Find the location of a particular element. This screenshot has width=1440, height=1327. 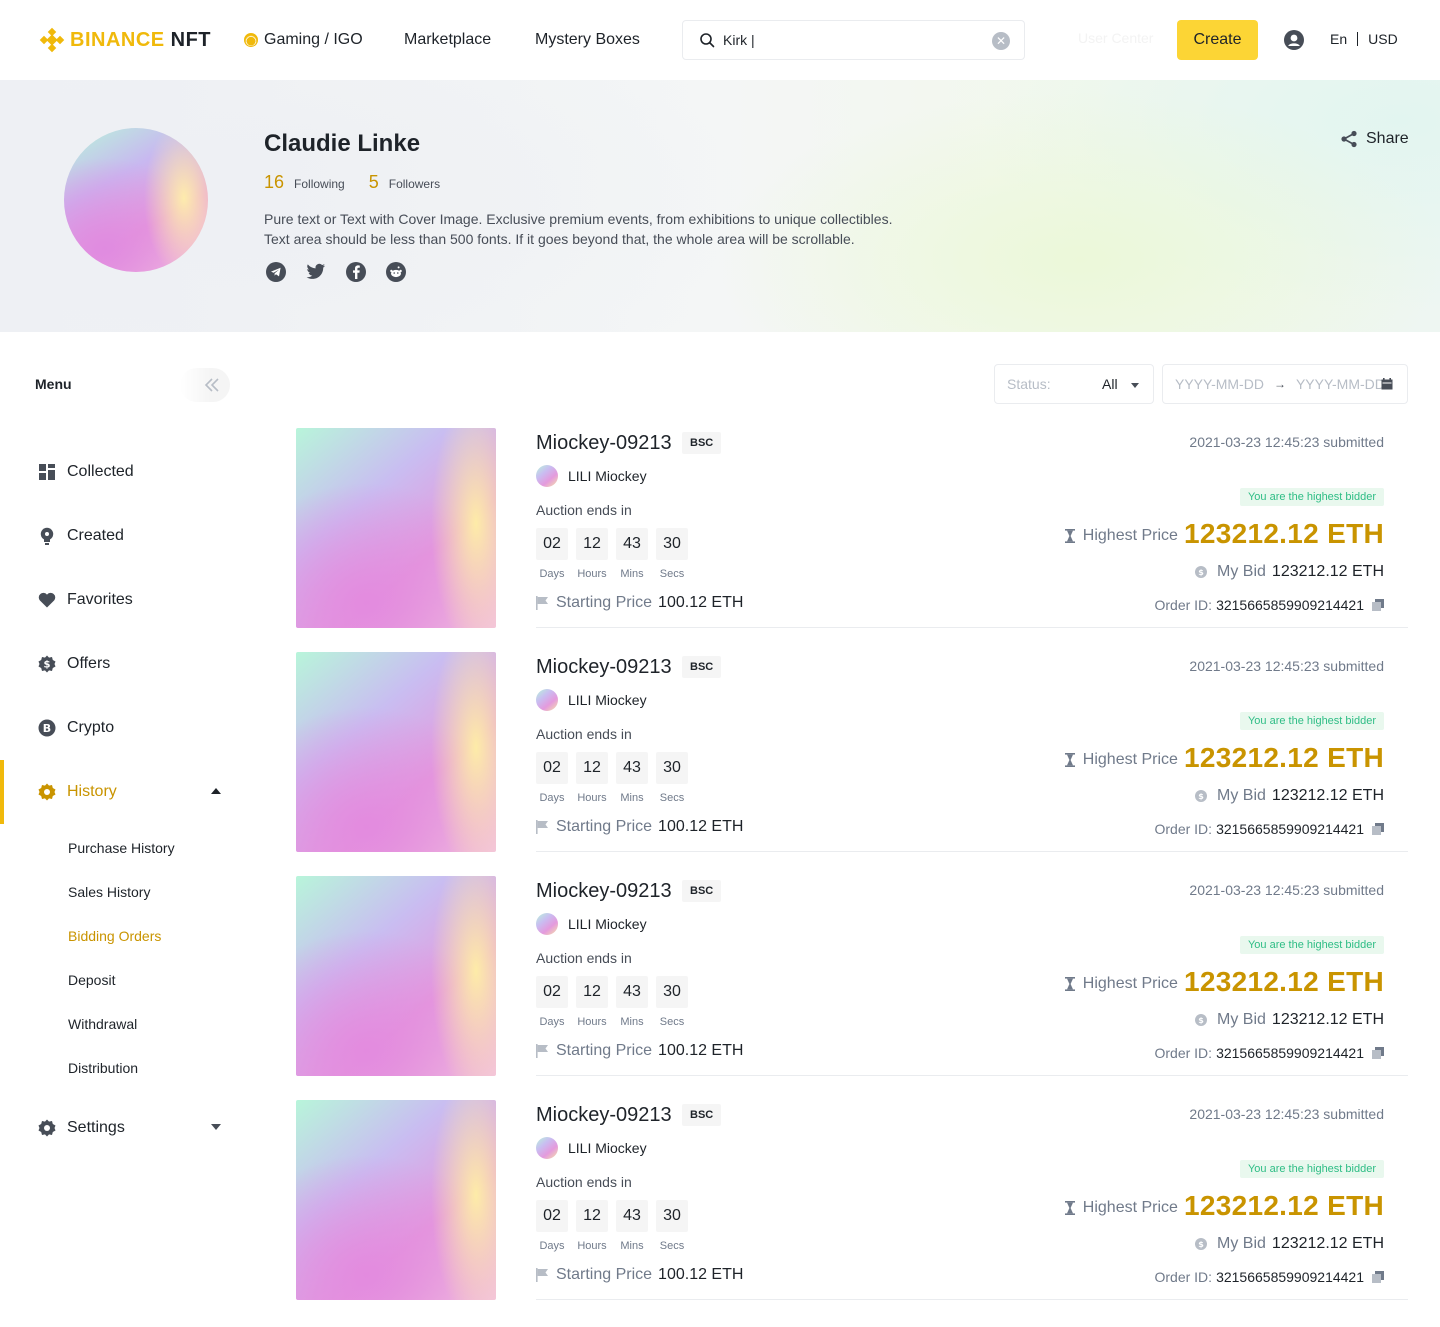

sidebar-item-history: History is located at coordinates (120, 792).